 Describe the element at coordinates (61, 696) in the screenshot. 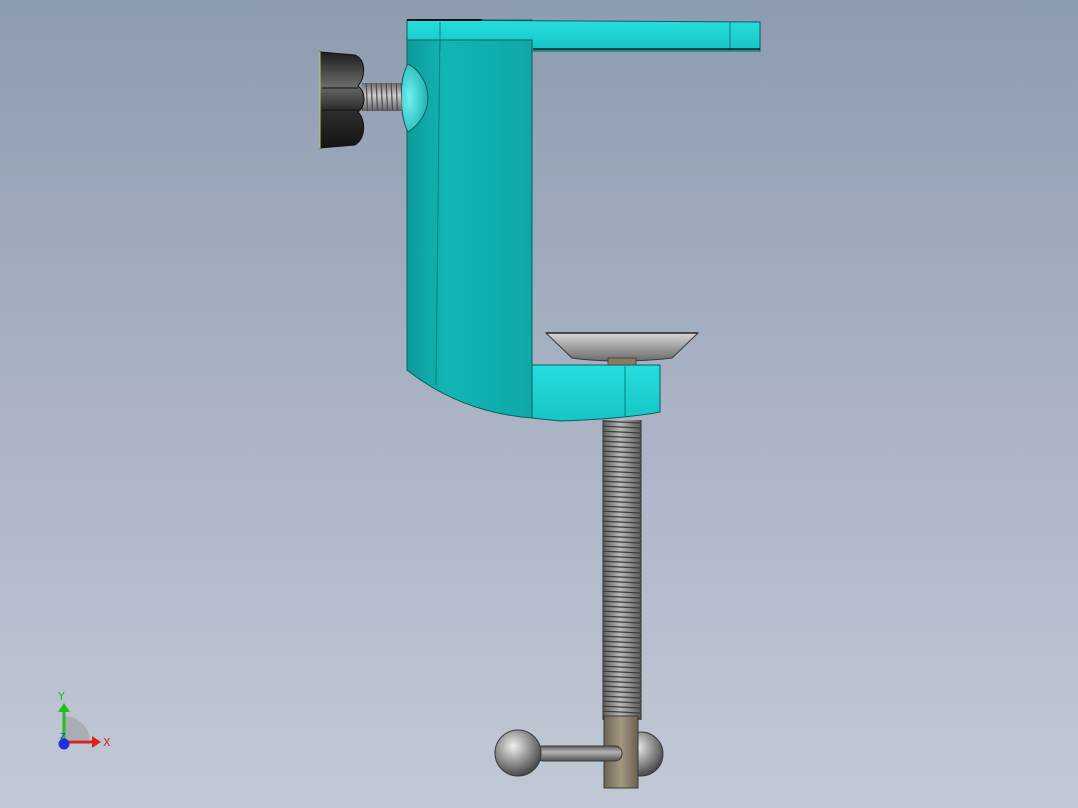

I see `y-axis-label: Y` at that location.